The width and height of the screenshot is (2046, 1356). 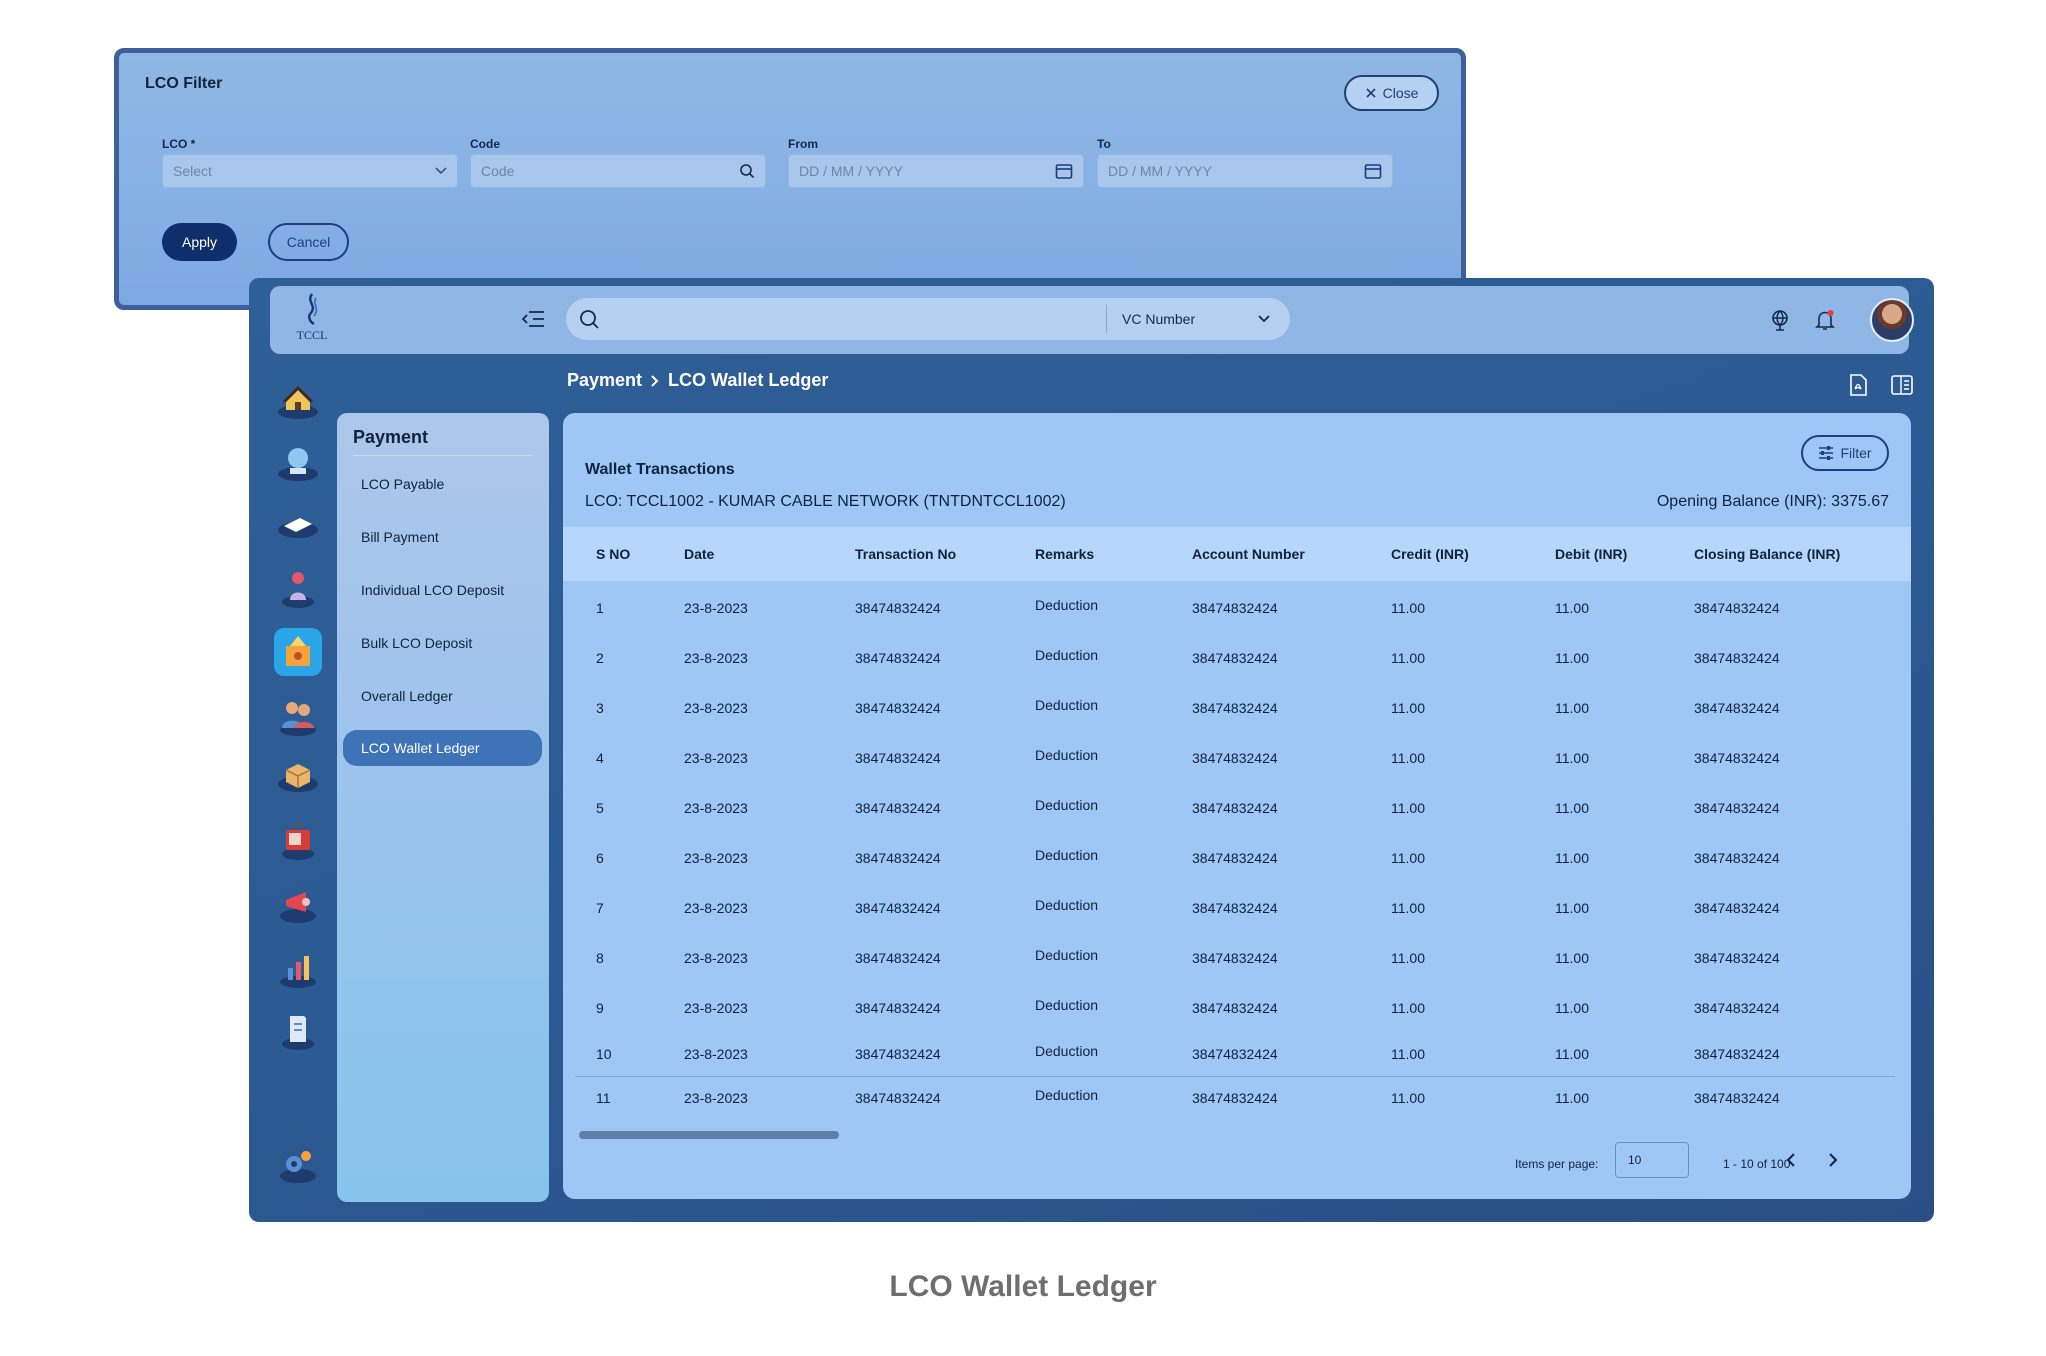 I want to click on globe-icon, so click(x=1780, y=320).